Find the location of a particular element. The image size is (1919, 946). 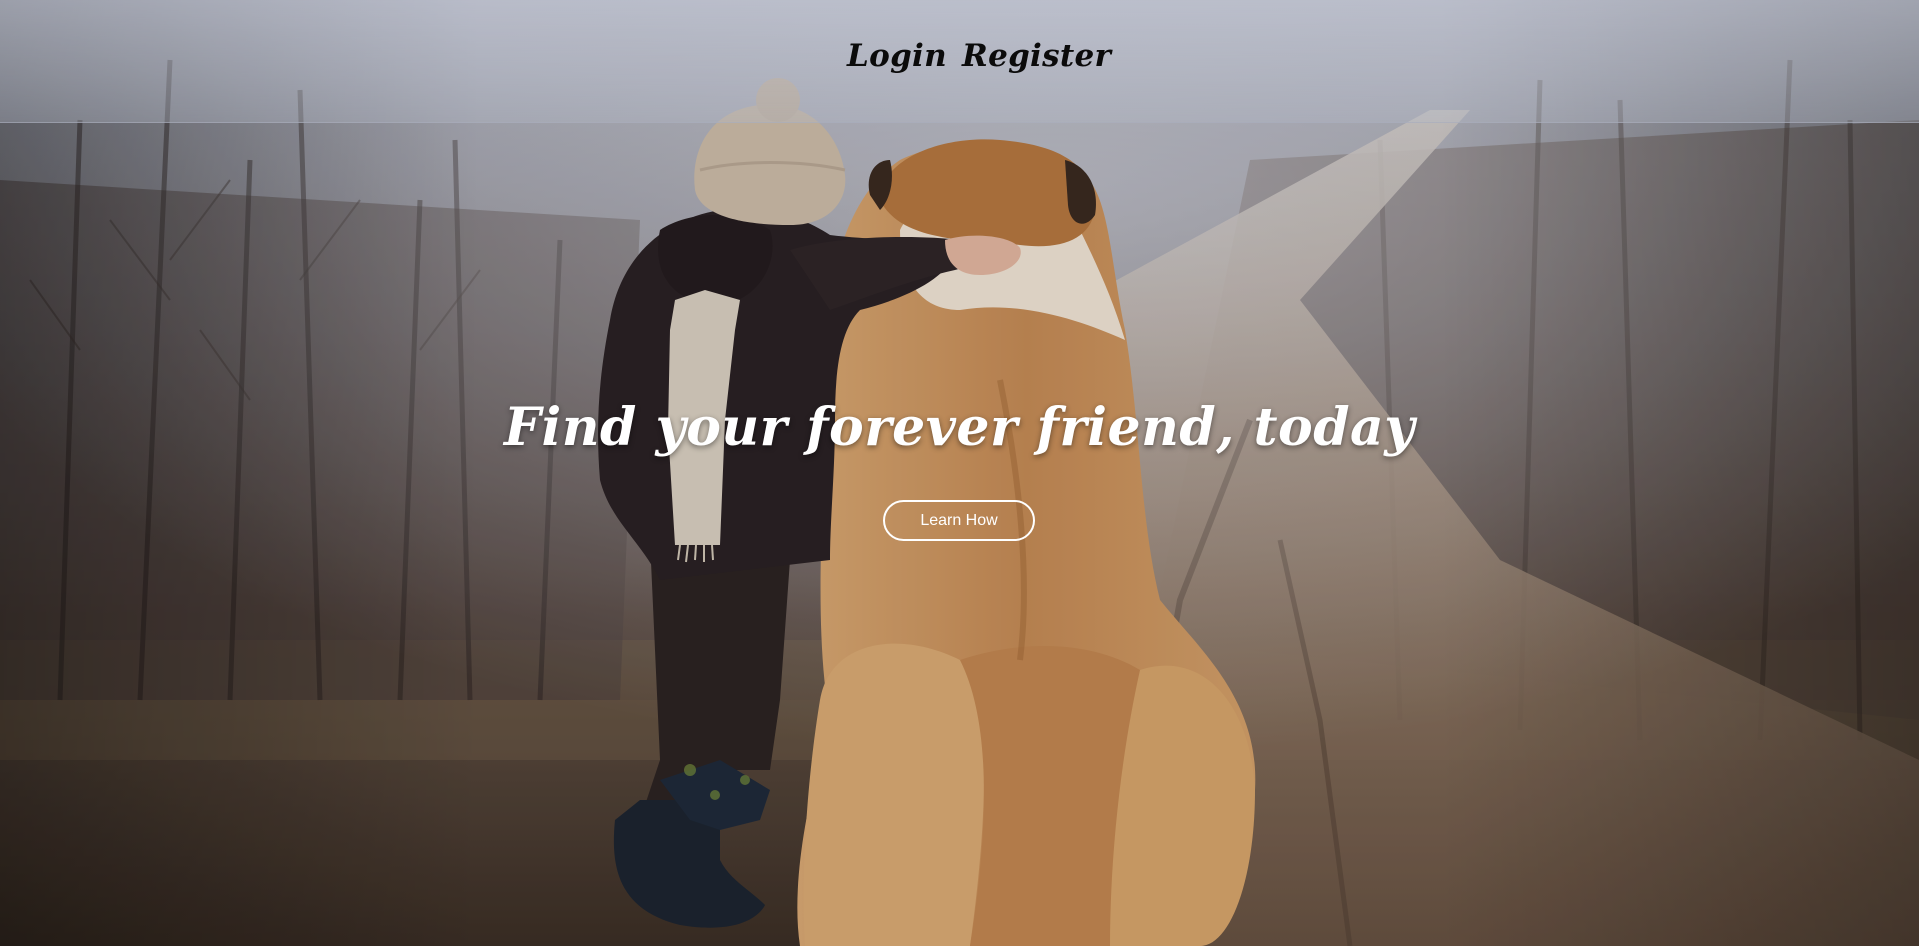

hero-headline: Find your forever friend, today is located at coordinates (959, 427).